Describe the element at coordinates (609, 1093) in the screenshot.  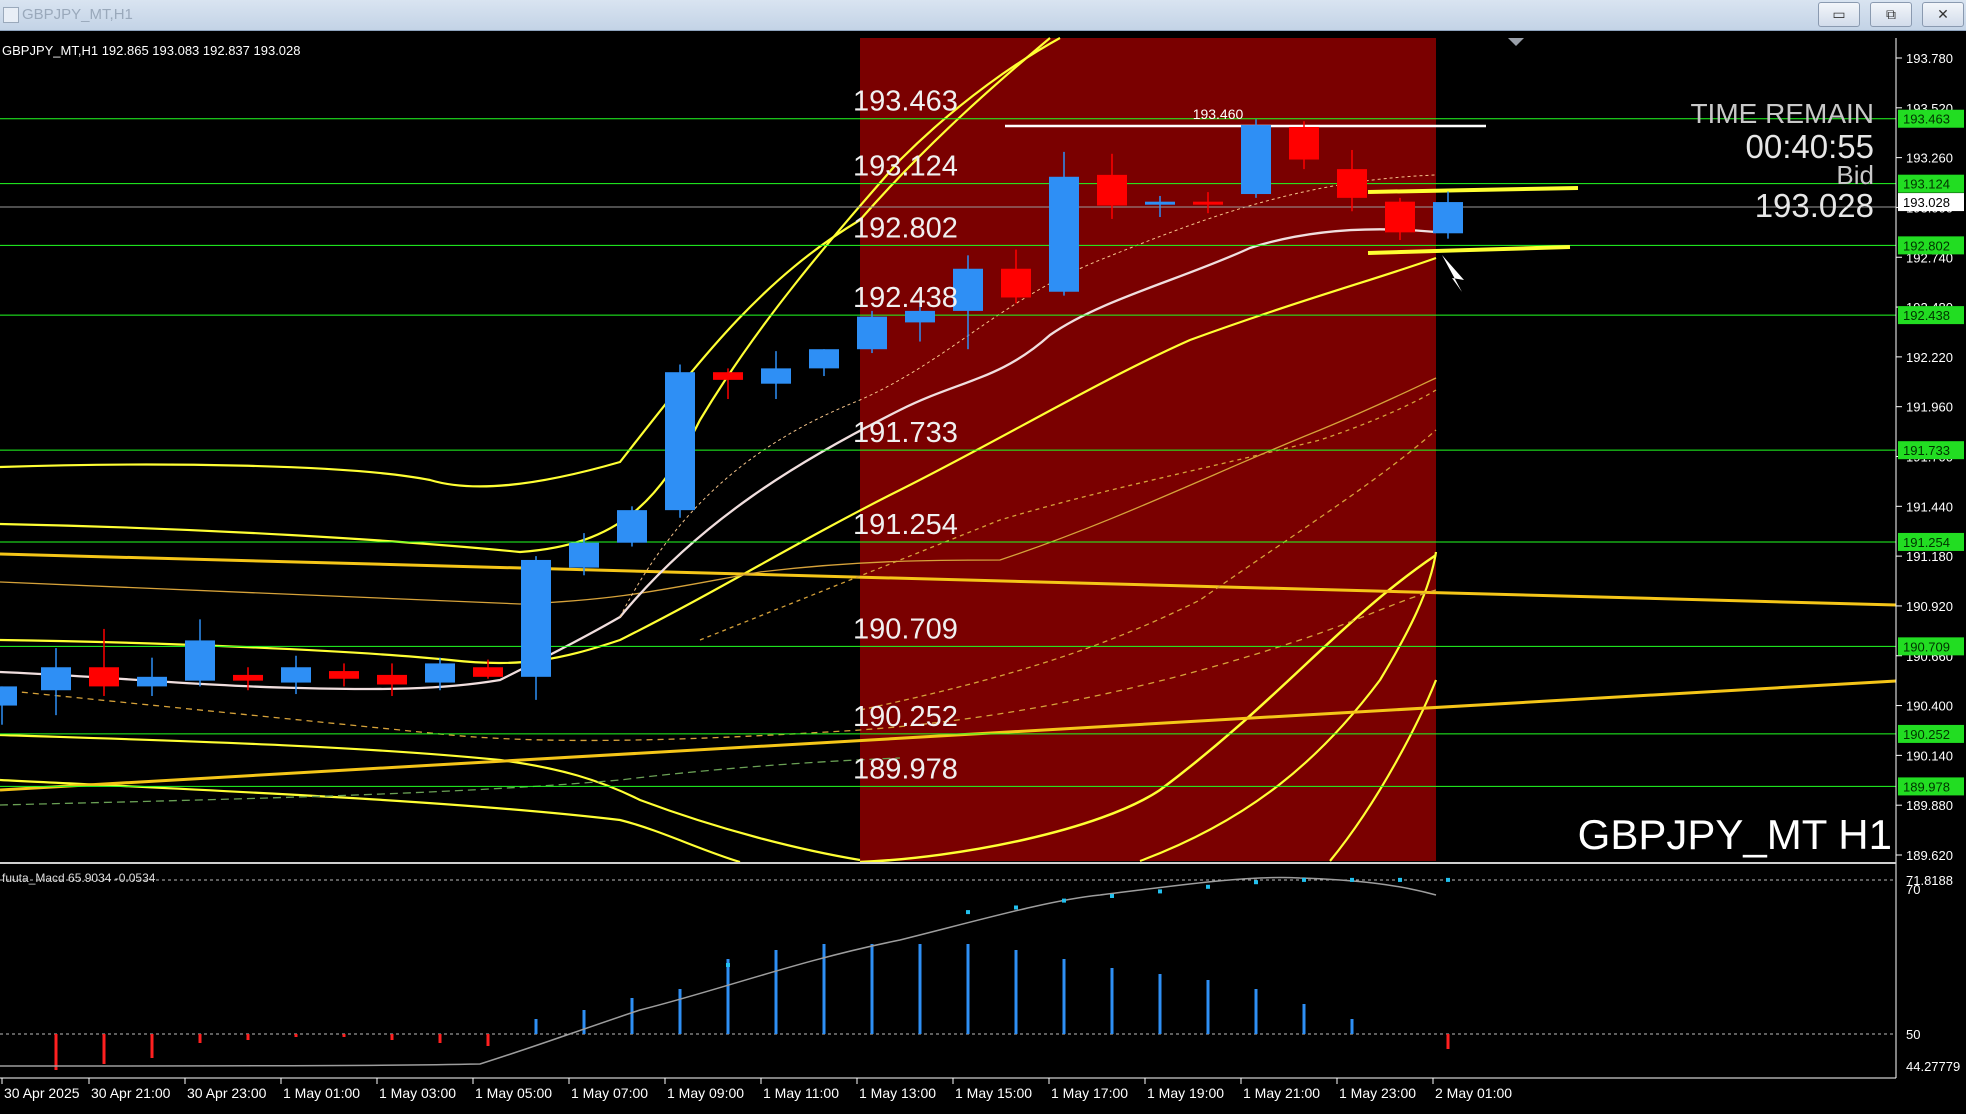
I see `time-tick-label: 1 May 07:00` at that location.